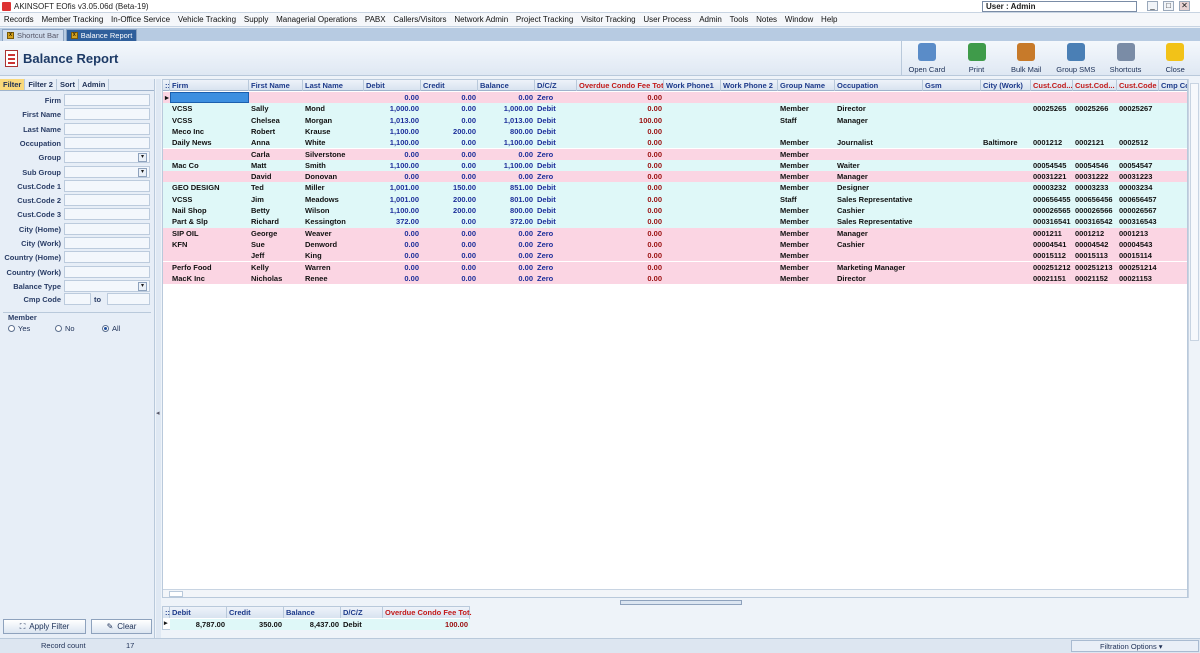 The image size is (1200, 653). What do you see at coordinates (1052, 142) in the screenshot?
I see `cell-cc1: 0001212` at bounding box center [1052, 142].